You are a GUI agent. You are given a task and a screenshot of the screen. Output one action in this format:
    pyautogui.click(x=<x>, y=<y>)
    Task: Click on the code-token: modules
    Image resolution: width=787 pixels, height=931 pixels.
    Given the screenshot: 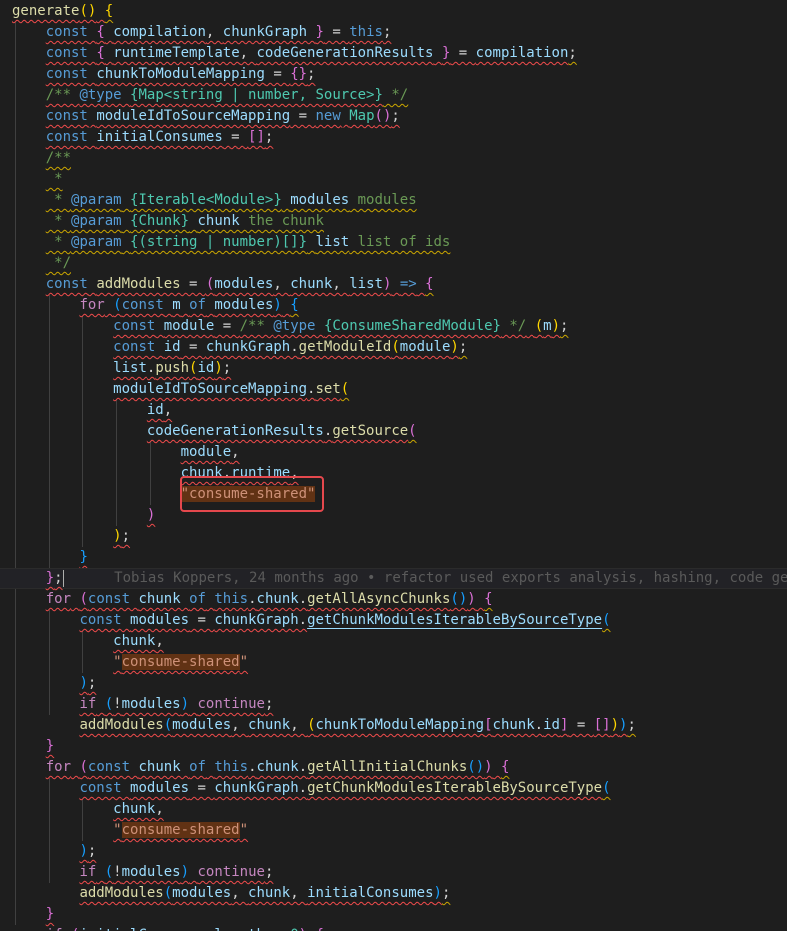 What is the action you would take?
    pyautogui.click(x=320, y=200)
    